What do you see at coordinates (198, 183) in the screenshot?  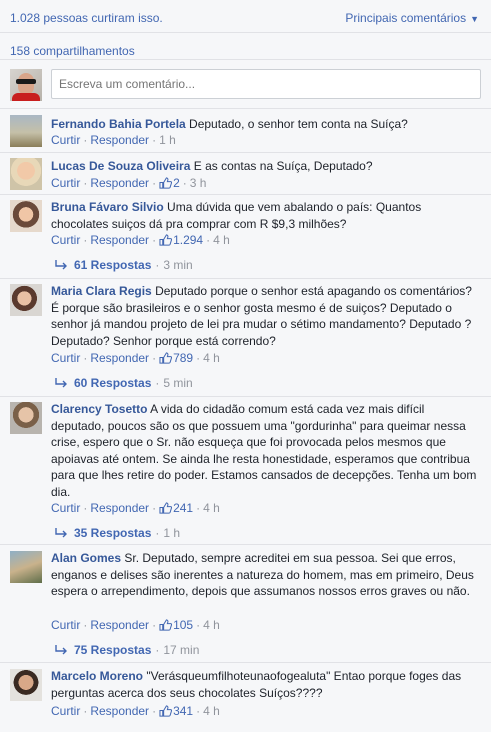 I see `comment-time: 3 h` at bounding box center [198, 183].